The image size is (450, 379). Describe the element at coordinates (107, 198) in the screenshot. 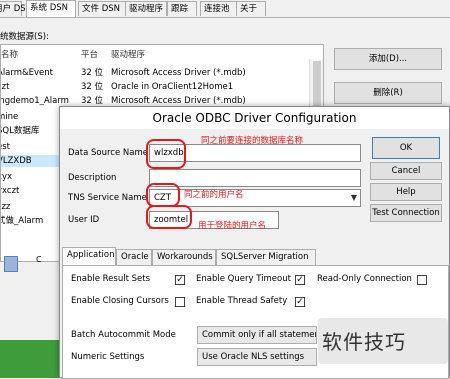

I see `tns-service-name-label: TNS Service Name` at that location.